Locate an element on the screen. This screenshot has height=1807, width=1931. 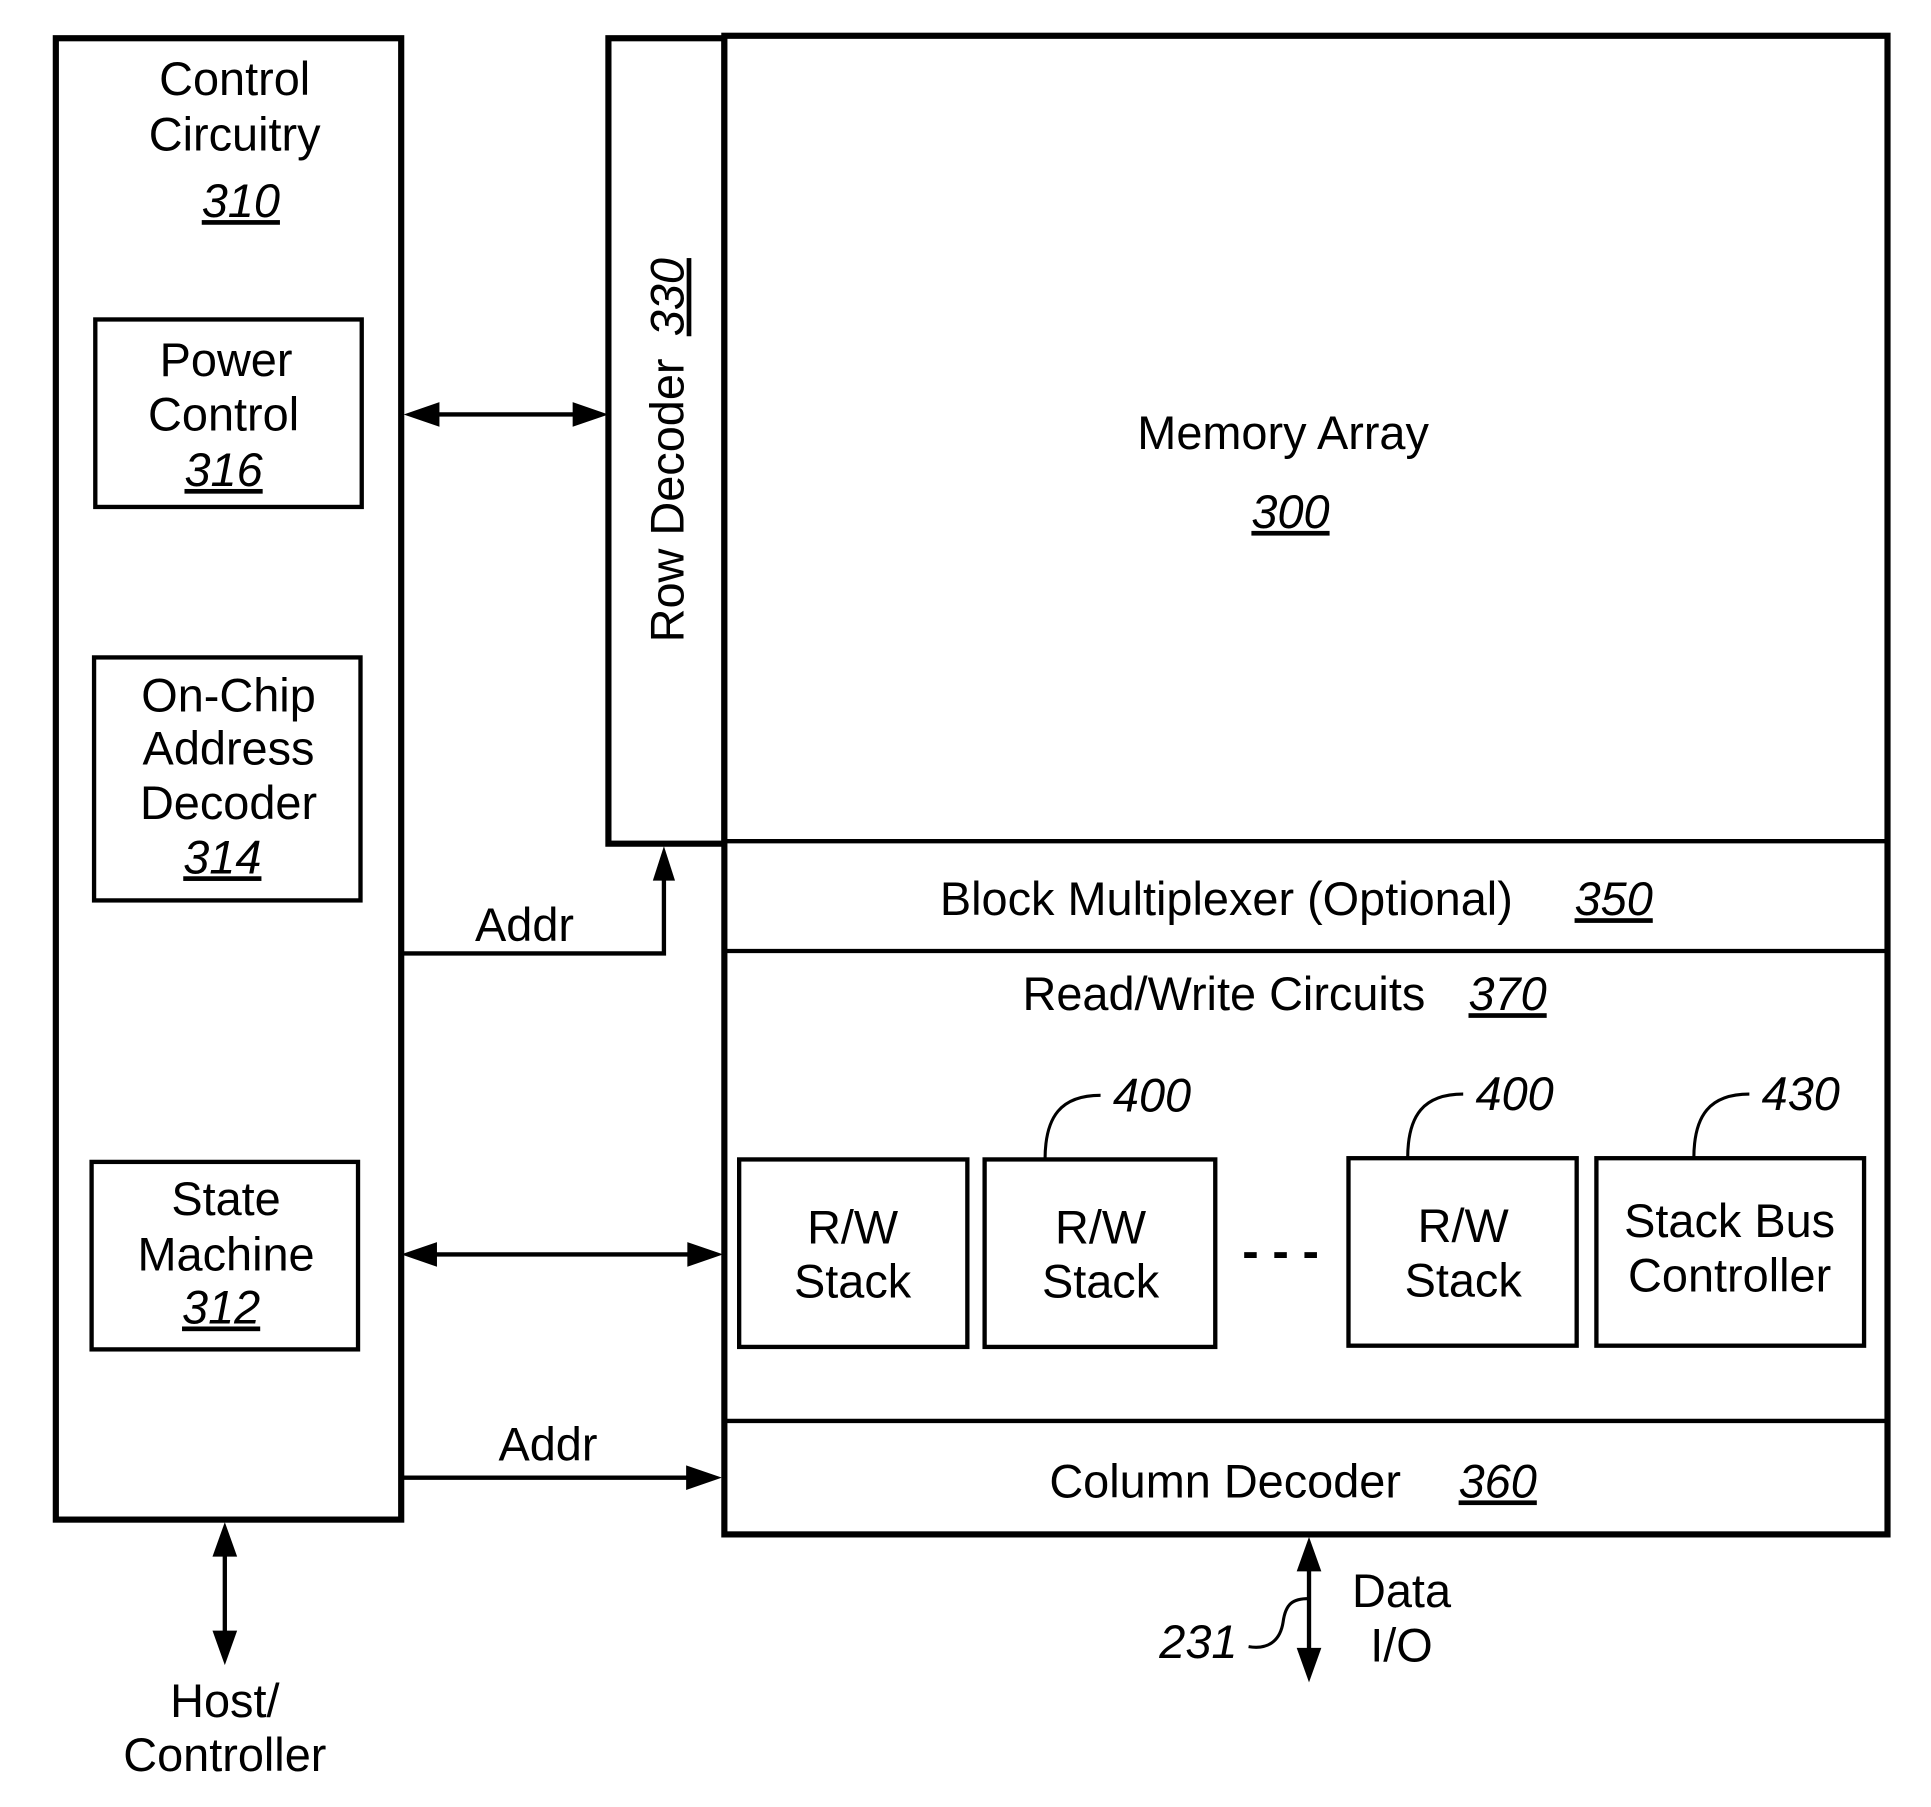
control-circuitry-title-2: Circuitry is located at coordinates (235, 134).